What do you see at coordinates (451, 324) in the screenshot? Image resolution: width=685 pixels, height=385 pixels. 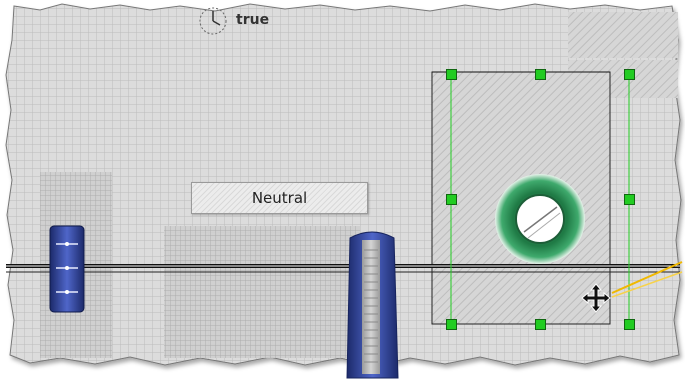 I see `selection-handle-bottom-left` at bounding box center [451, 324].